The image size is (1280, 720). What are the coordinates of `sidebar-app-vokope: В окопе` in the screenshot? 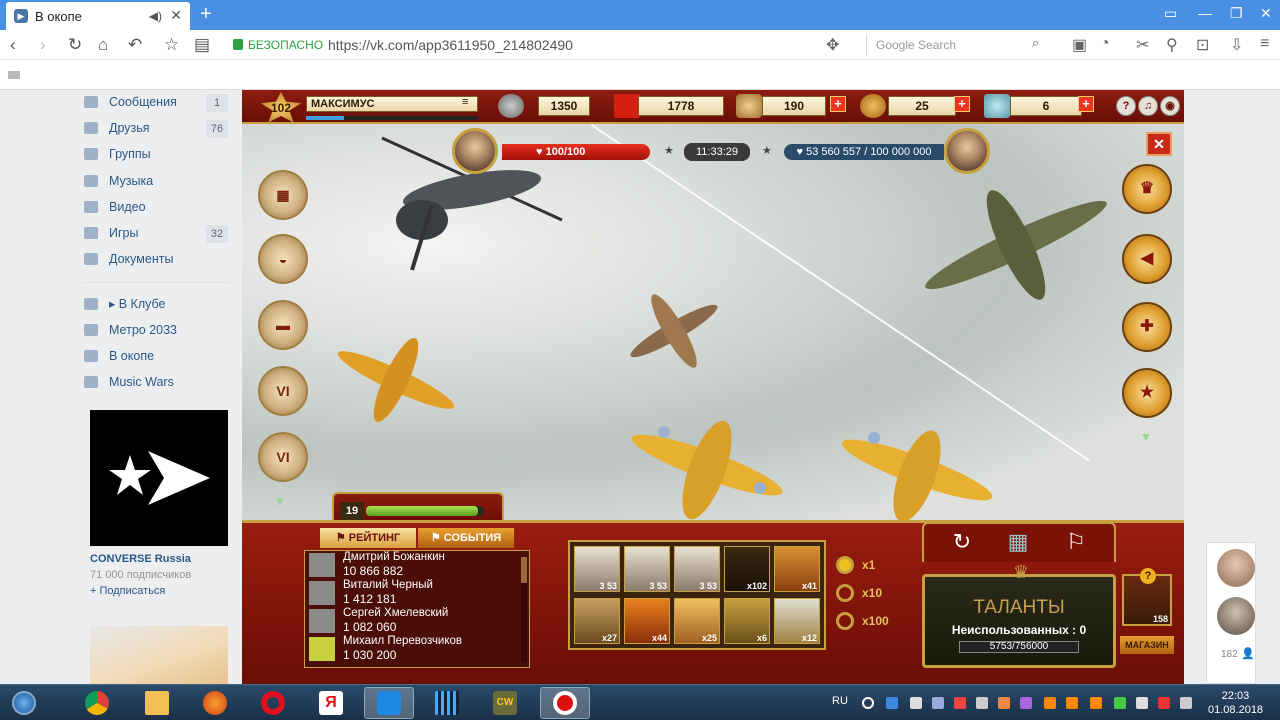 It's located at (119, 356).